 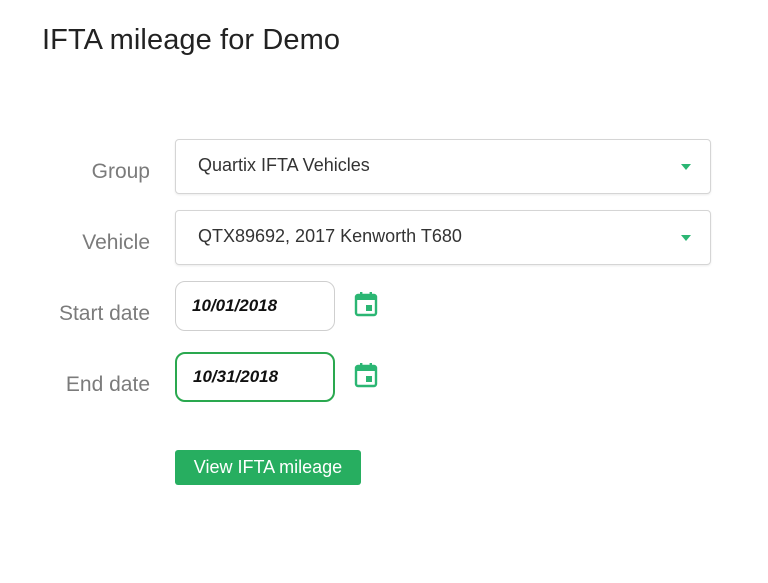 What do you see at coordinates (284, 165) in the screenshot?
I see `group-select-value: Quartix IFTA Vehicles` at bounding box center [284, 165].